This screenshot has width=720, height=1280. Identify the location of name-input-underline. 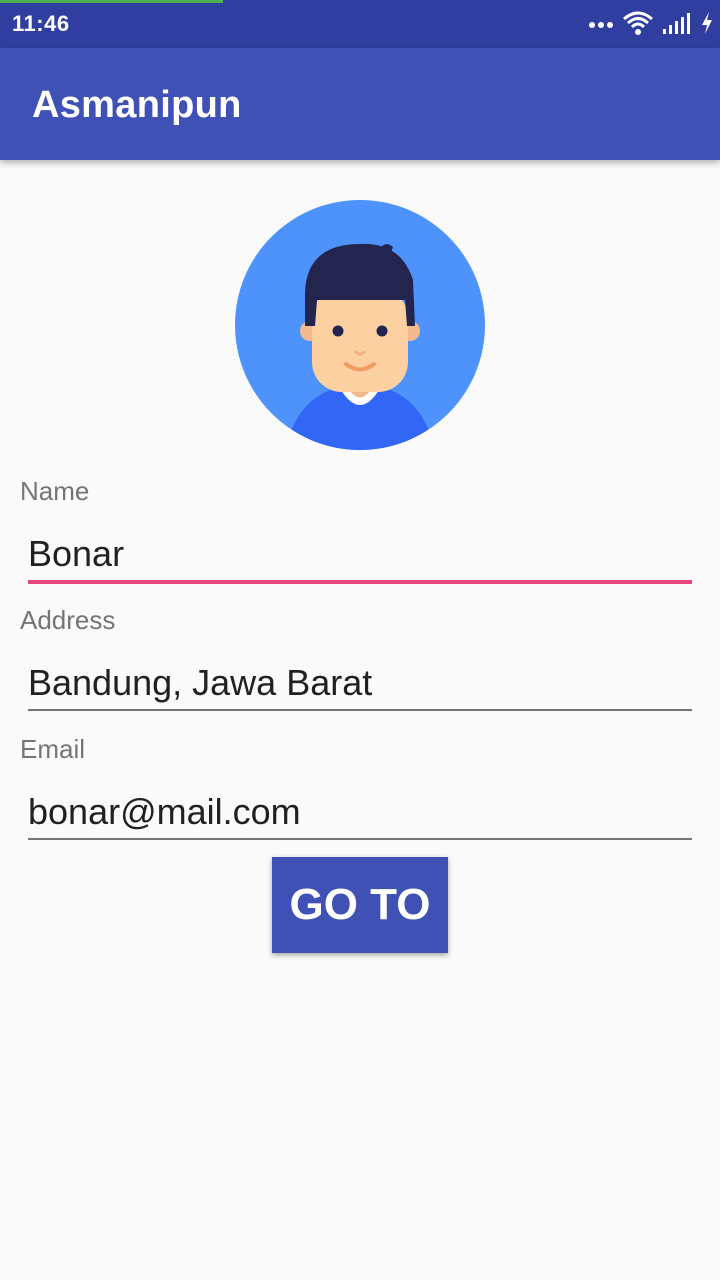
(360, 582).